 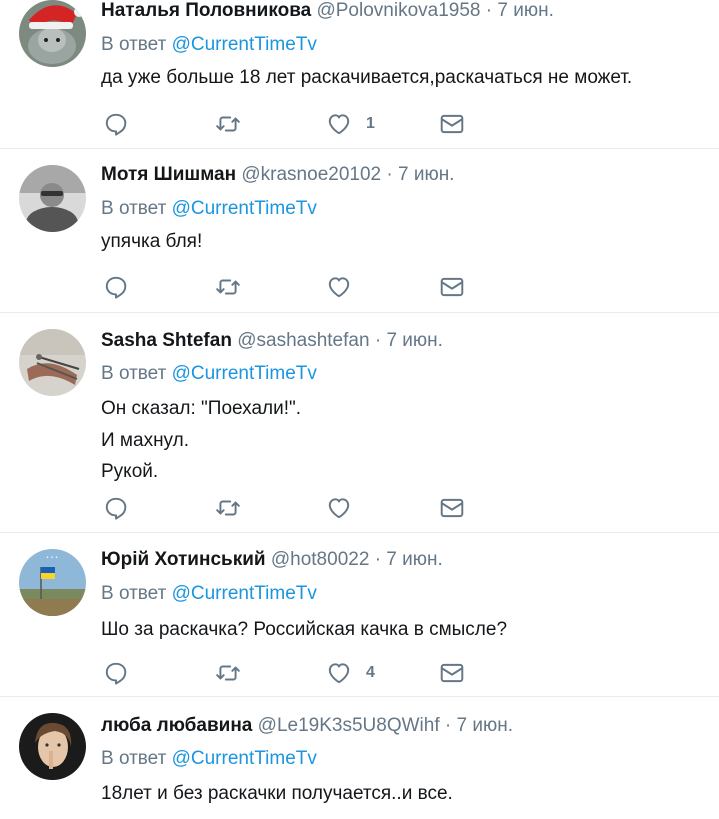 I want to click on tweet-text-line: упячка бля!, so click(x=152, y=241).